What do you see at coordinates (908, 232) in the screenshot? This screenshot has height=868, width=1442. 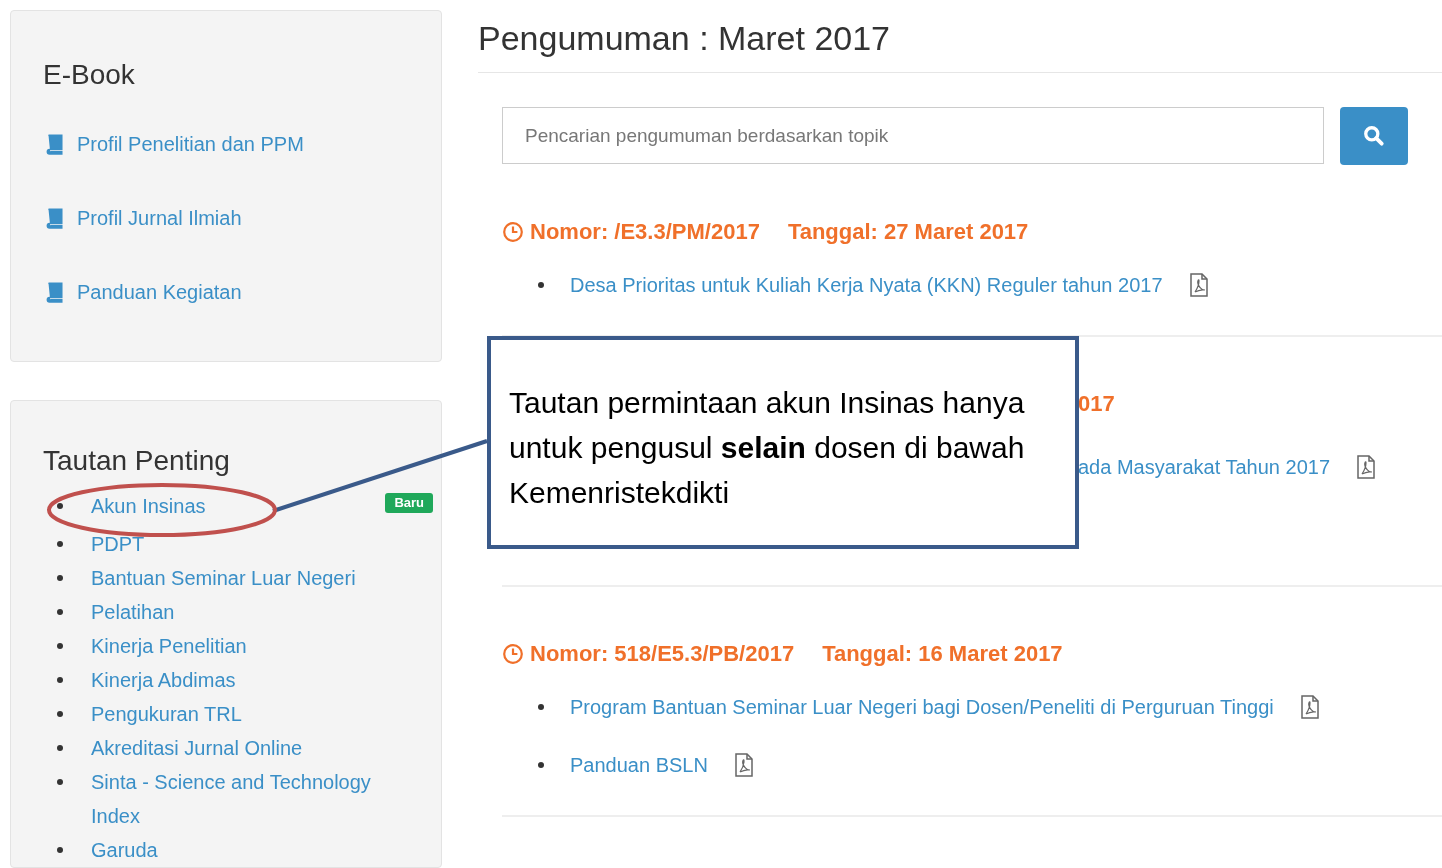 I see `announcement-date: Tanggal: 27 Maret 2017` at bounding box center [908, 232].